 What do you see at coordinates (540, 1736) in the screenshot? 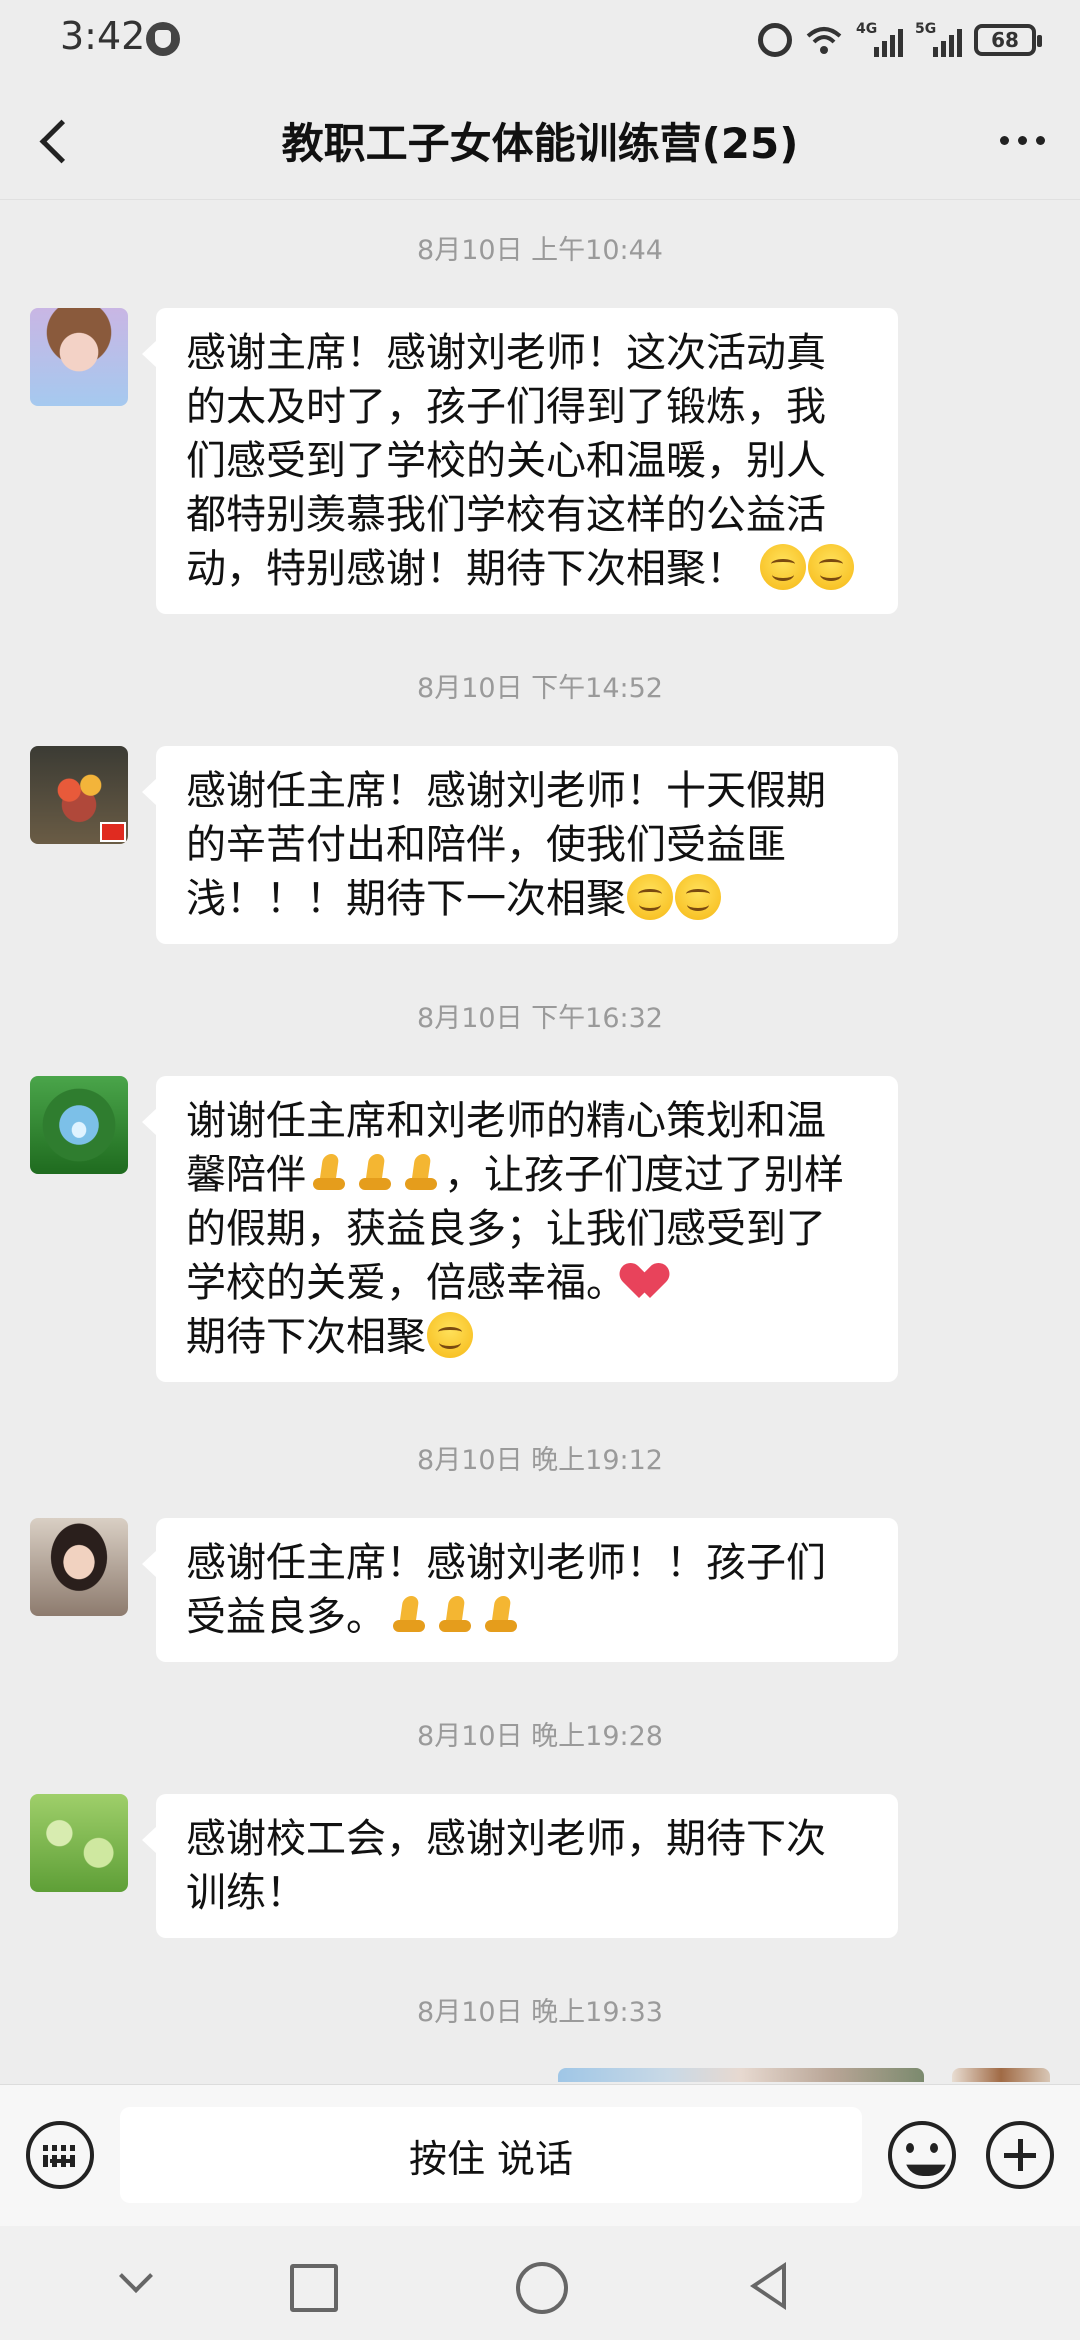
I see `message-timestamp: 8月10日 晚上19:28` at bounding box center [540, 1736].